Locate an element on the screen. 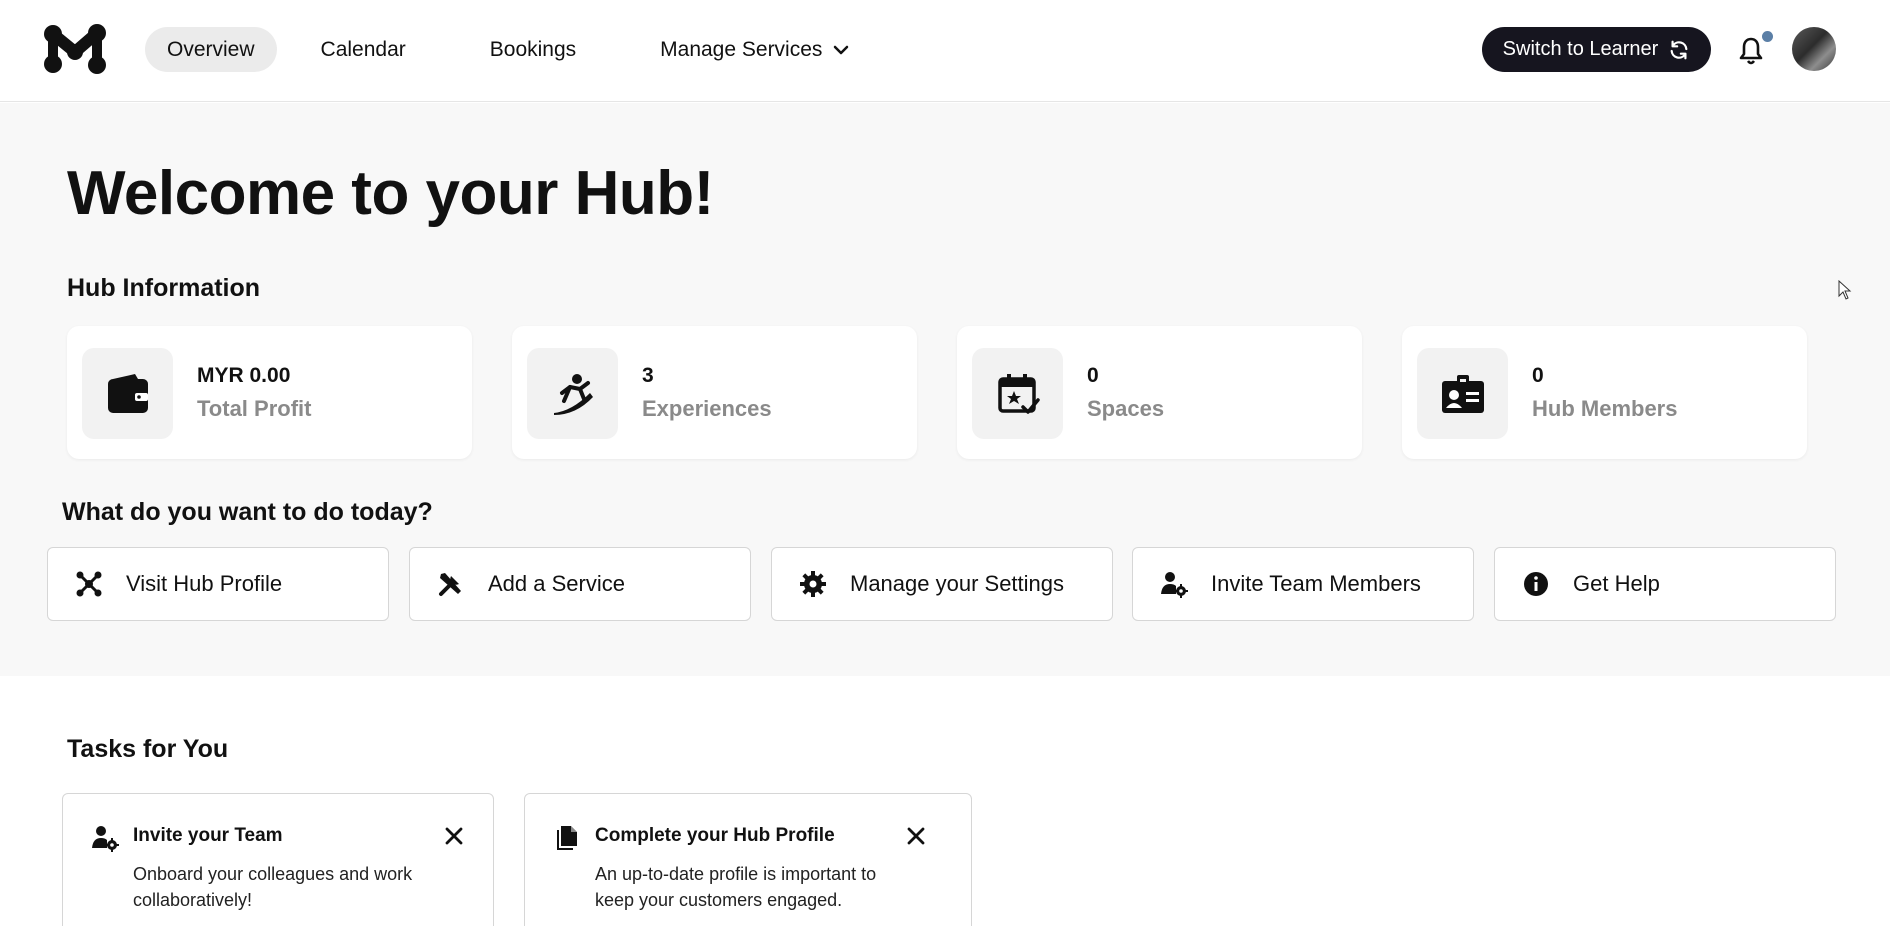 This screenshot has width=1890, height=926. nav-overview-label: Overview is located at coordinates (211, 49).